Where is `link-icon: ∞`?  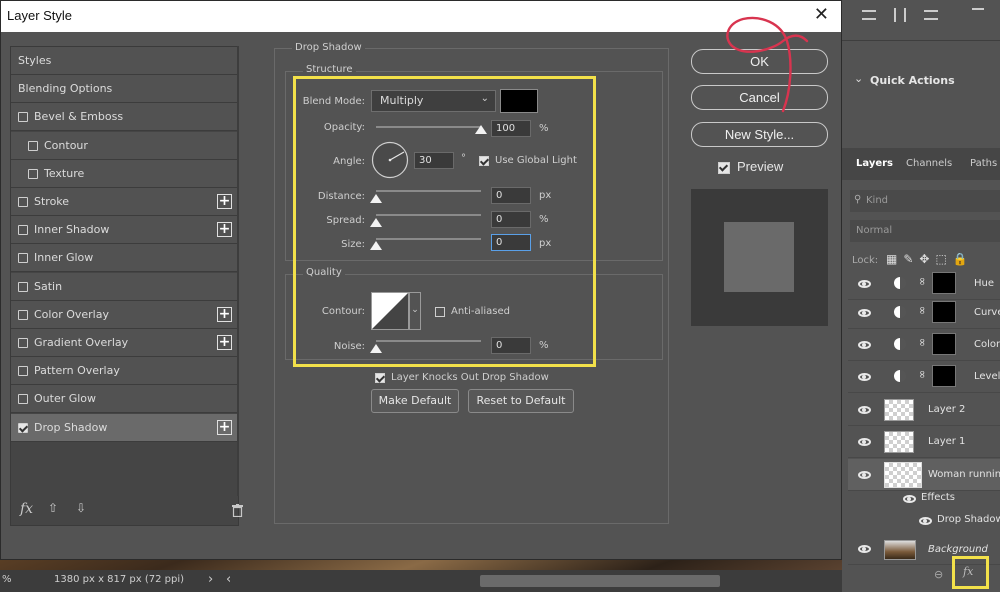 link-icon: ∞ is located at coordinates (923, 342).